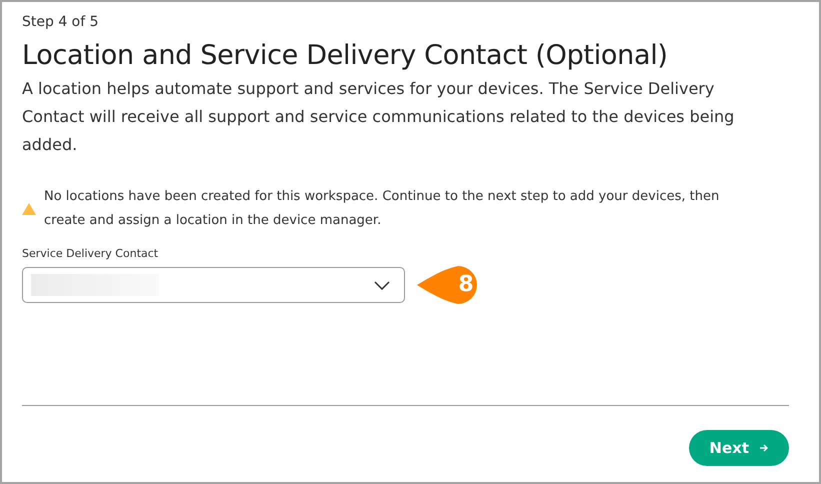  I want to click on contact-dropdown, so click(213, 285).